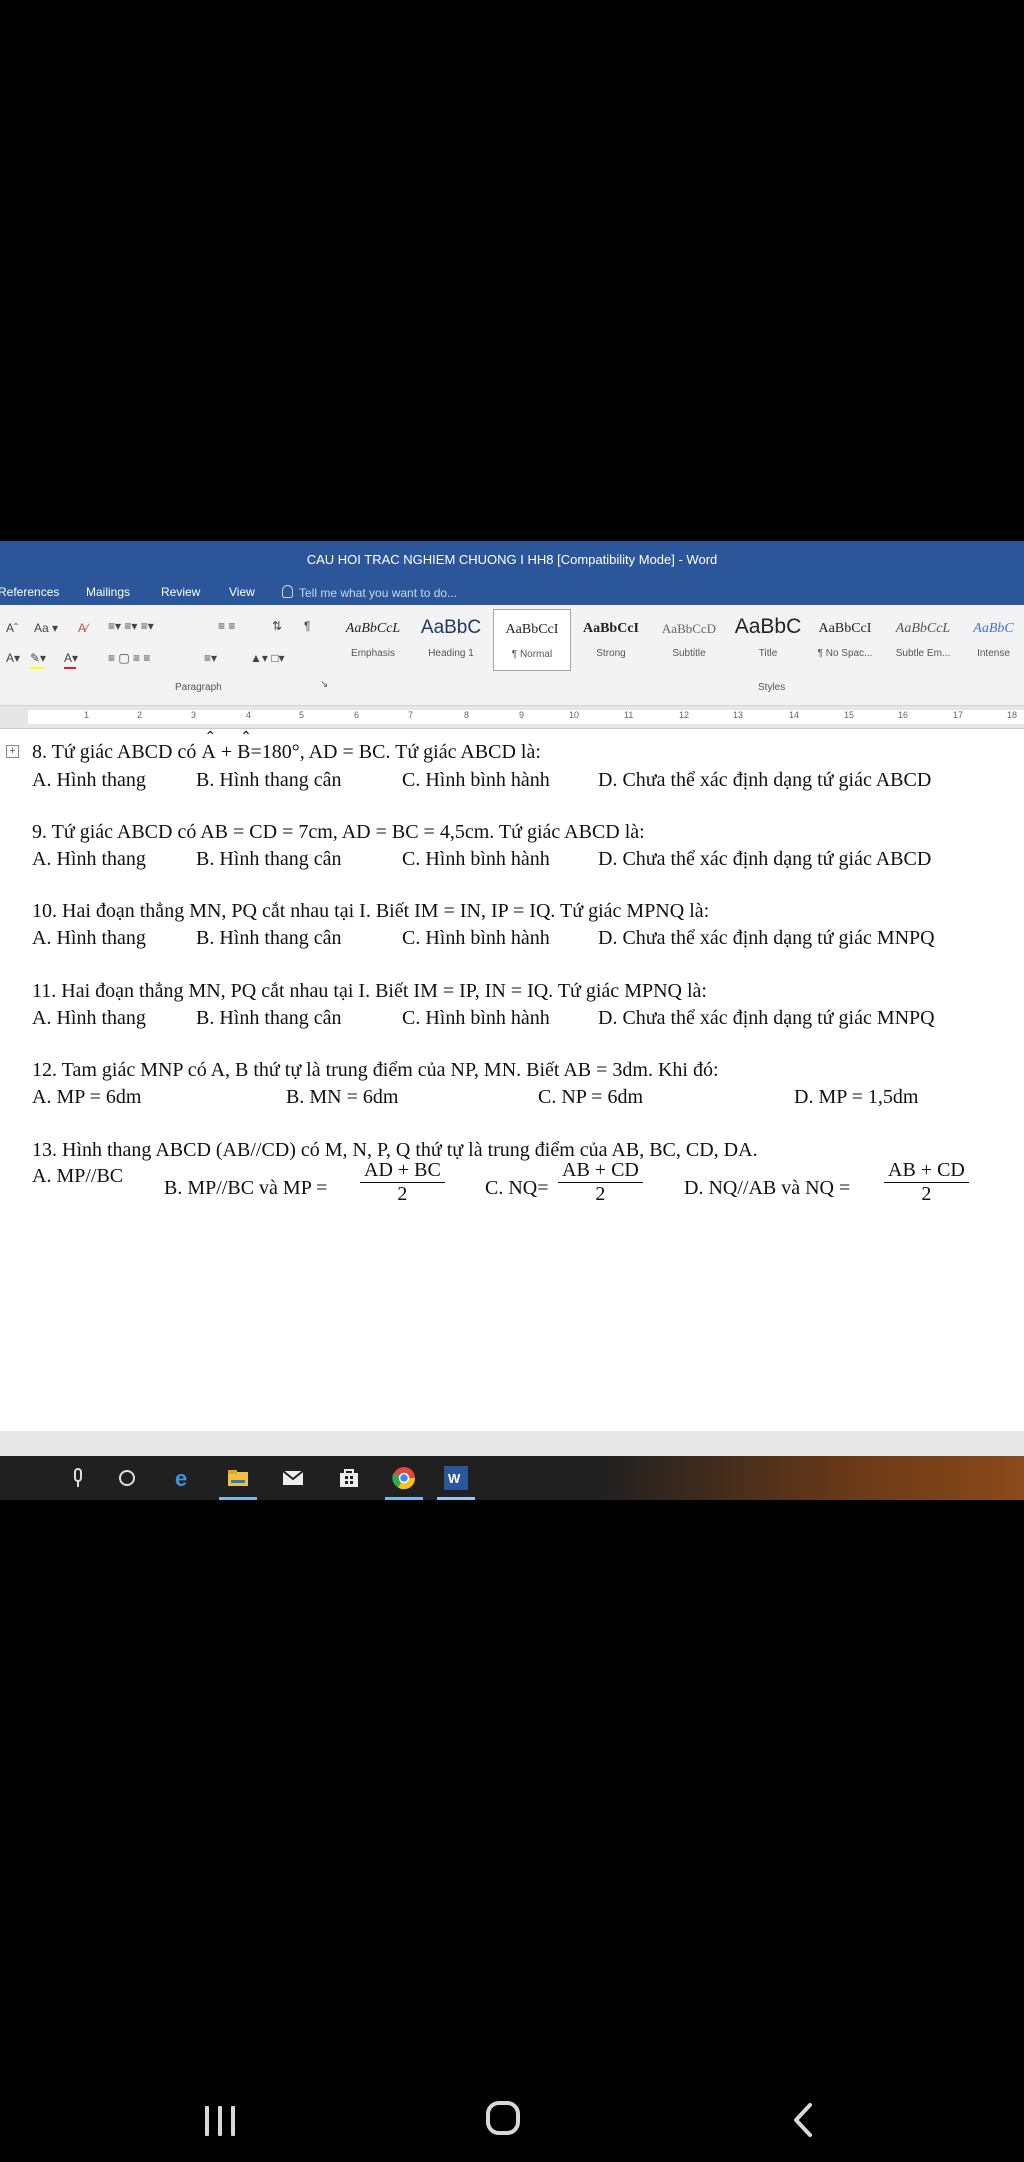  I want to click on taskbar: e W, so click(512, 1478).